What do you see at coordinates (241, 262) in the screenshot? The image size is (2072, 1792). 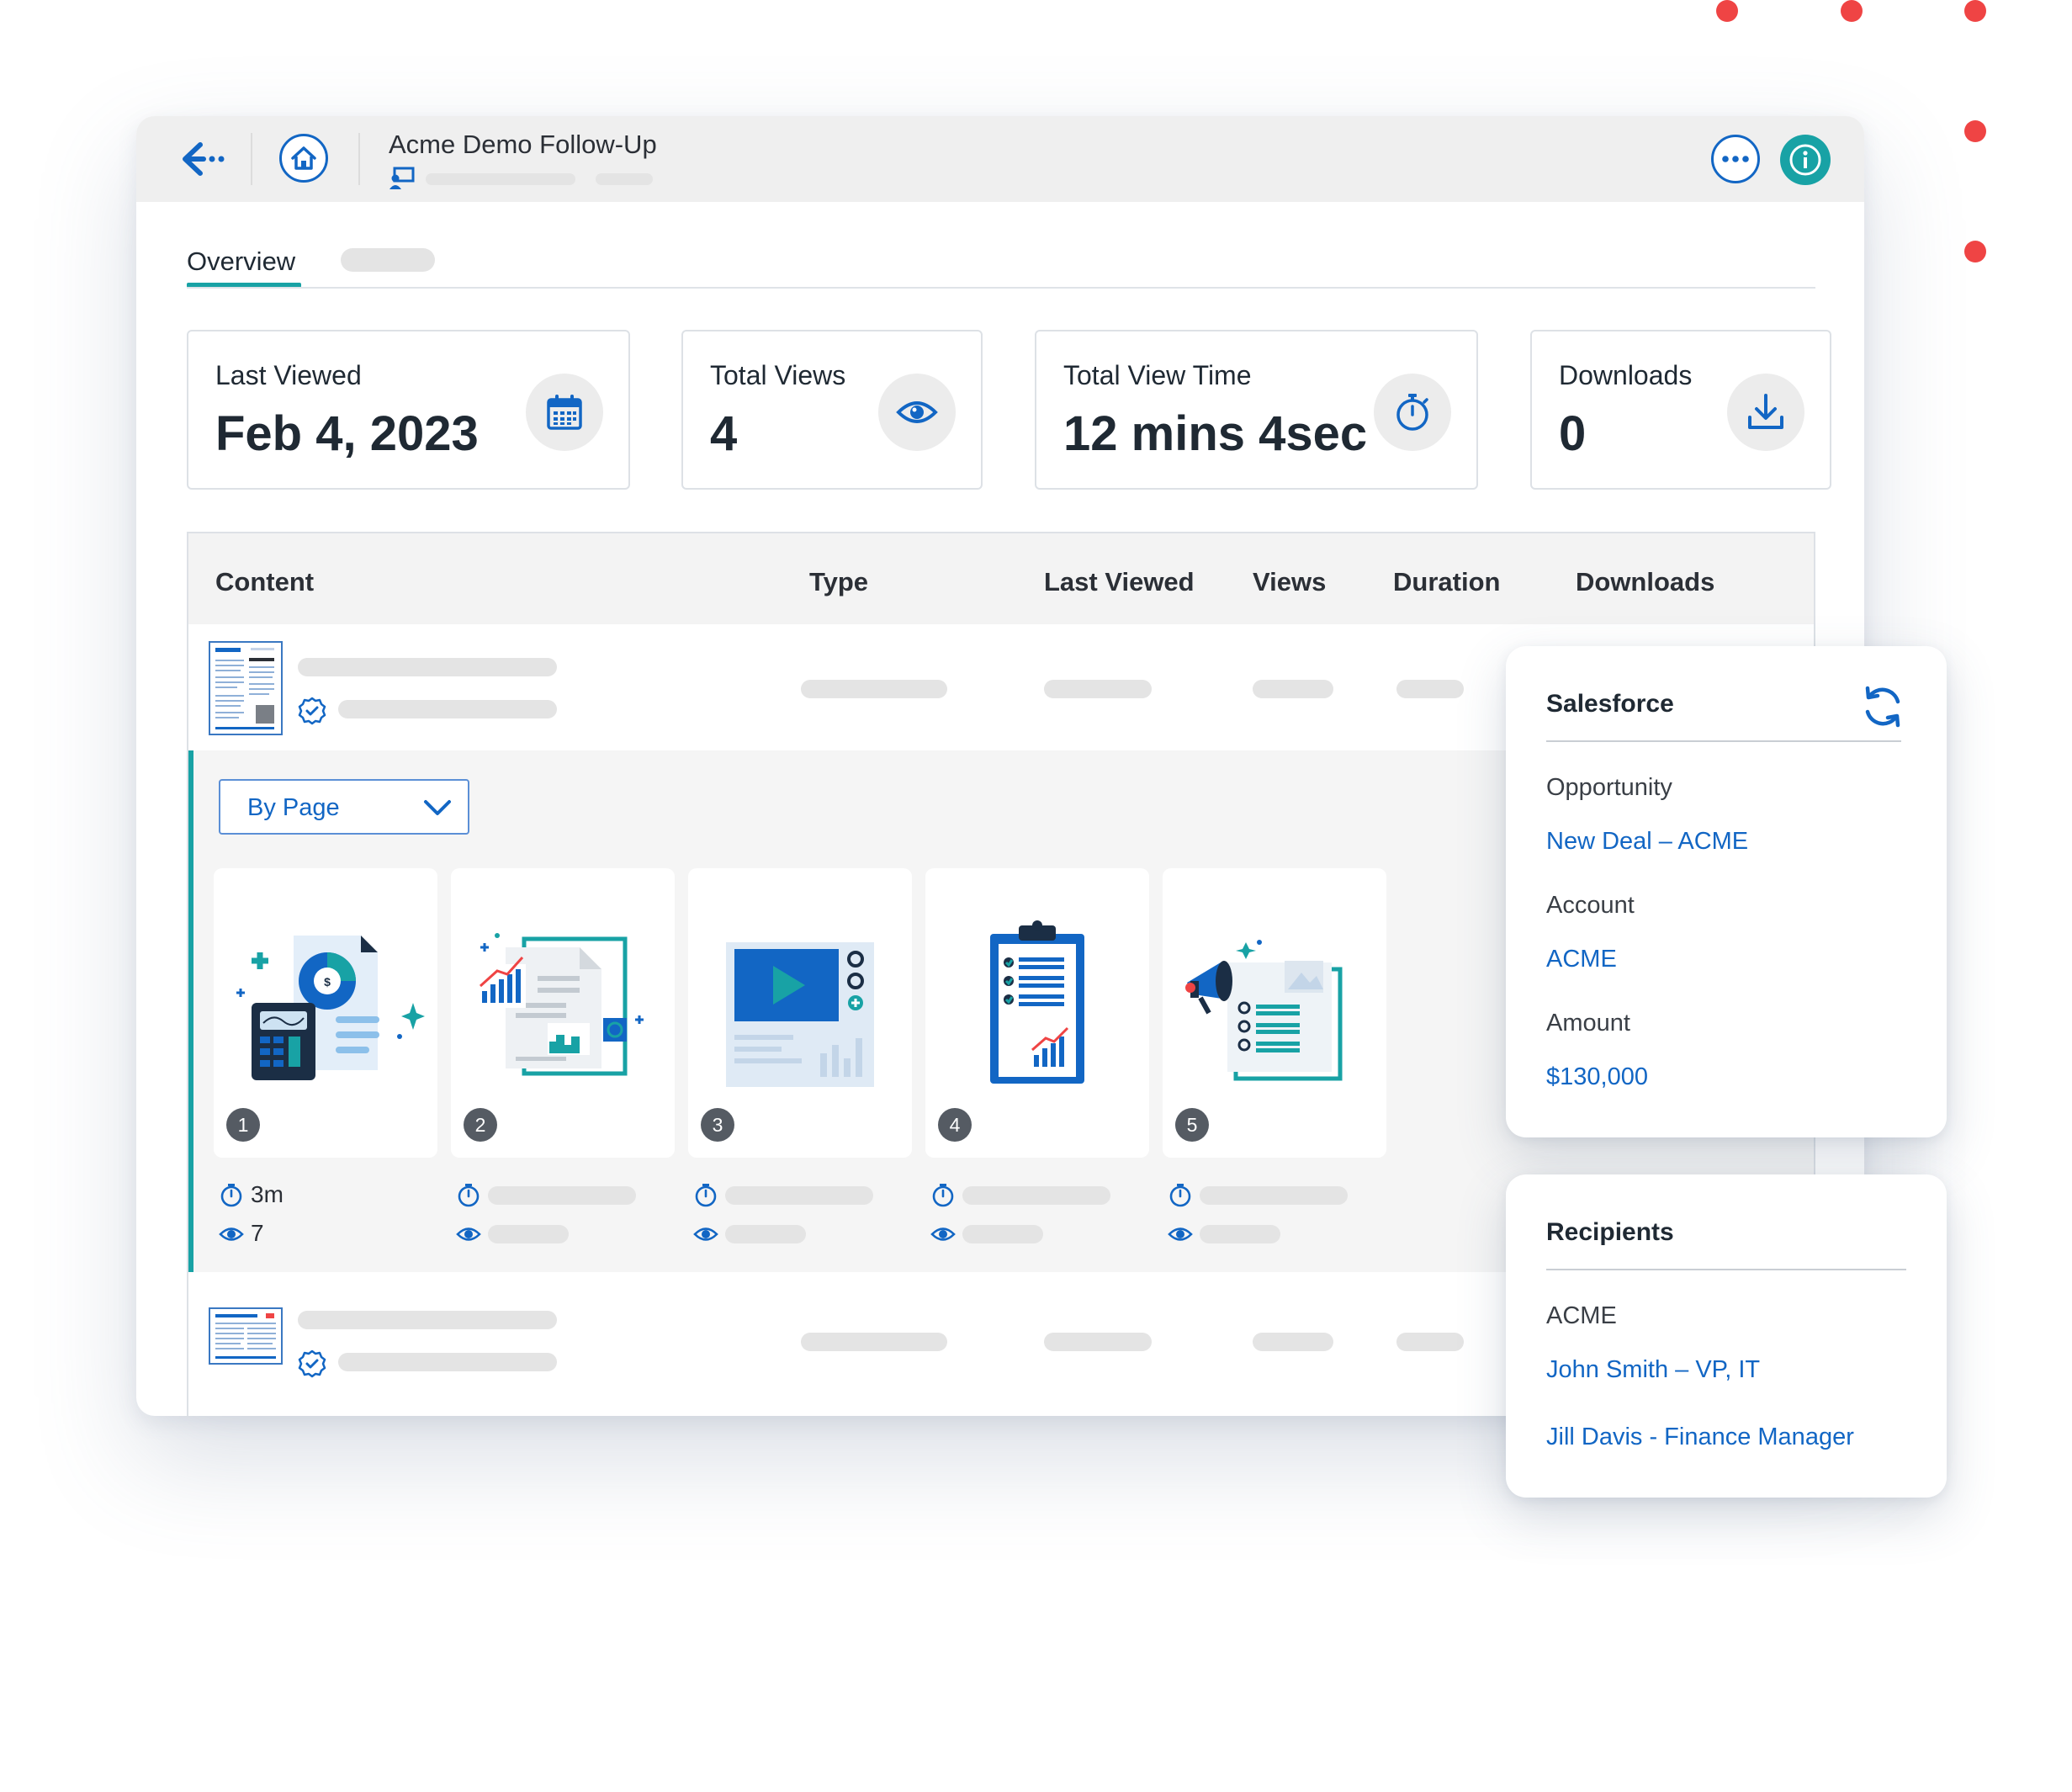 I see `tab-overview: Overview` at bounding box center [241, 262].